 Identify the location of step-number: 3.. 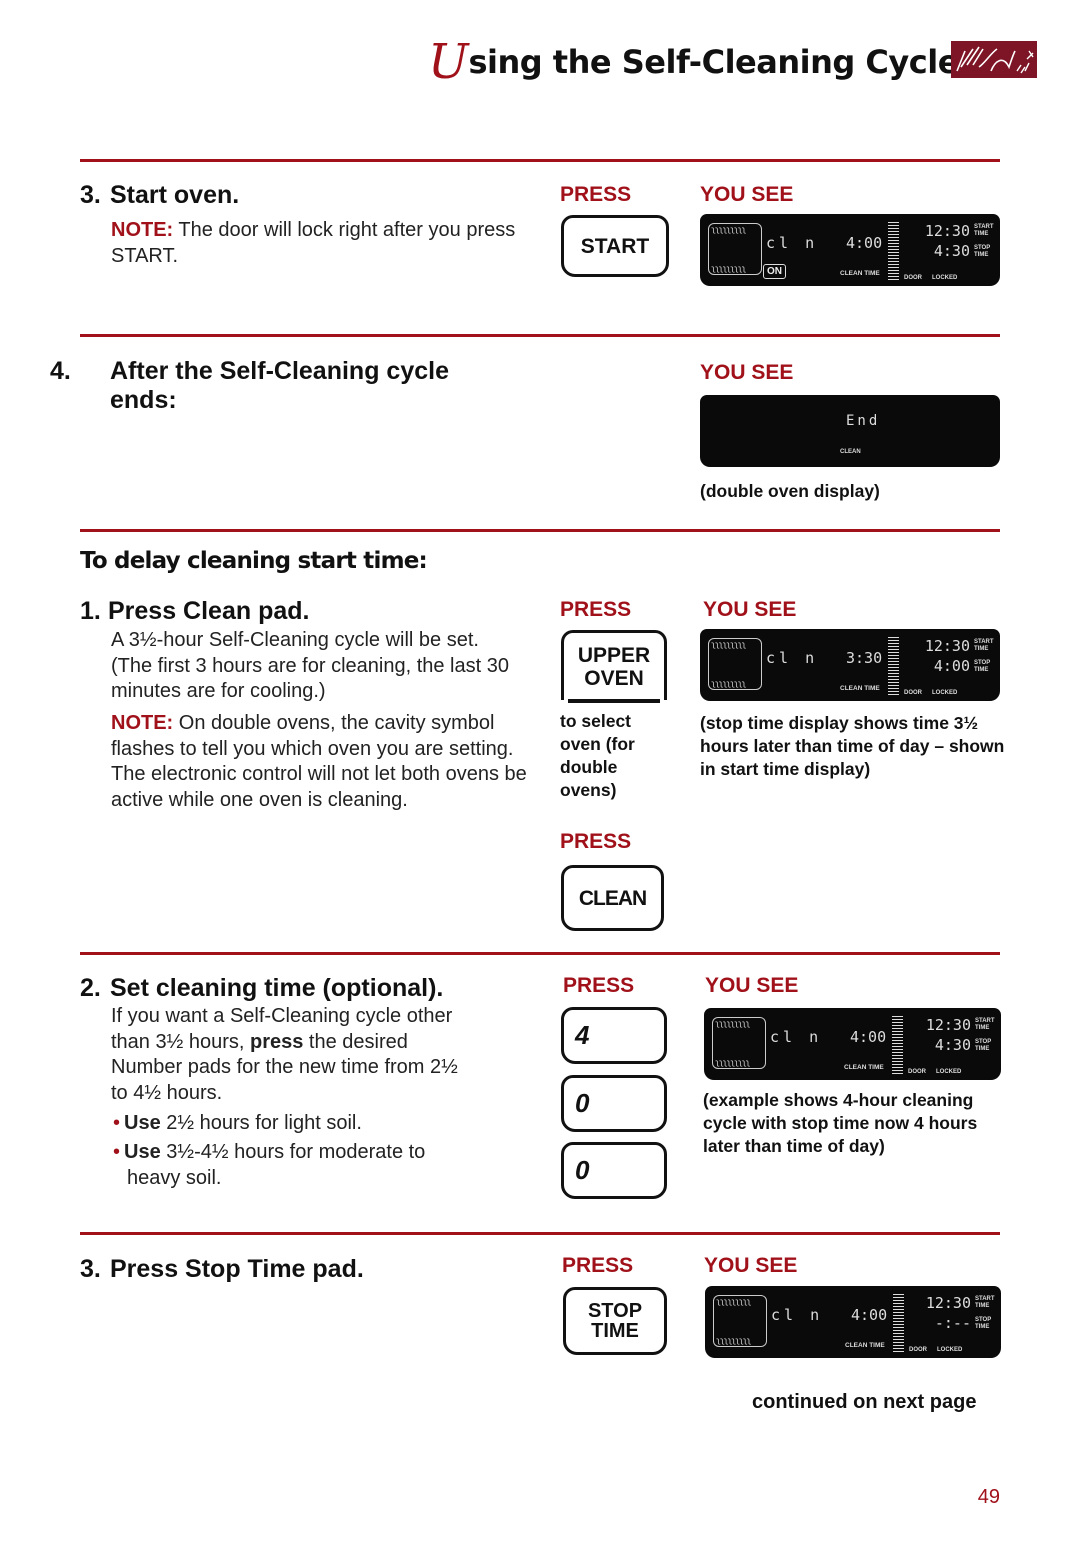
(90, 195).